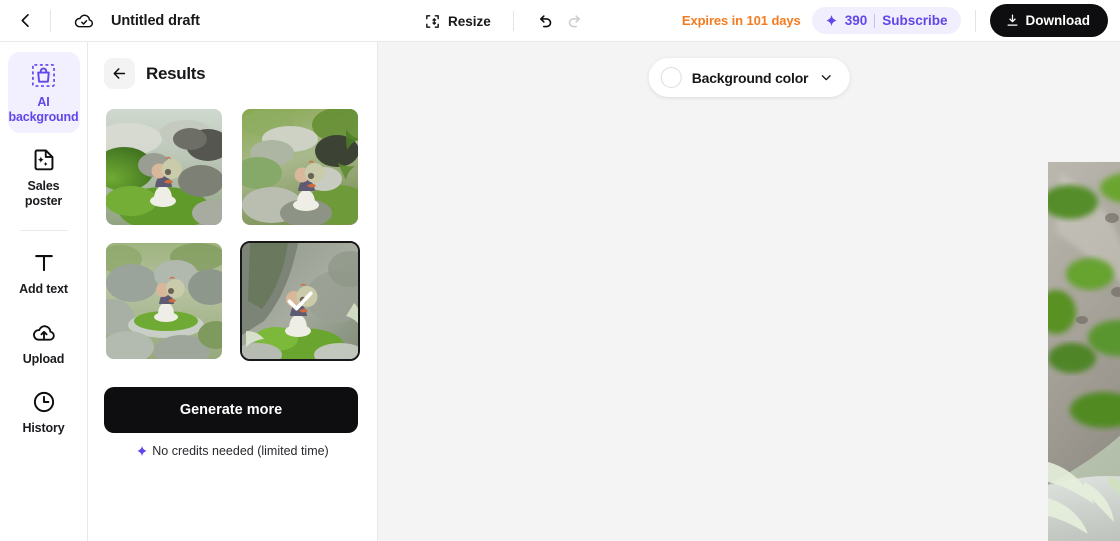  I want to click on cloud-saved-icon, so click(83, 20).